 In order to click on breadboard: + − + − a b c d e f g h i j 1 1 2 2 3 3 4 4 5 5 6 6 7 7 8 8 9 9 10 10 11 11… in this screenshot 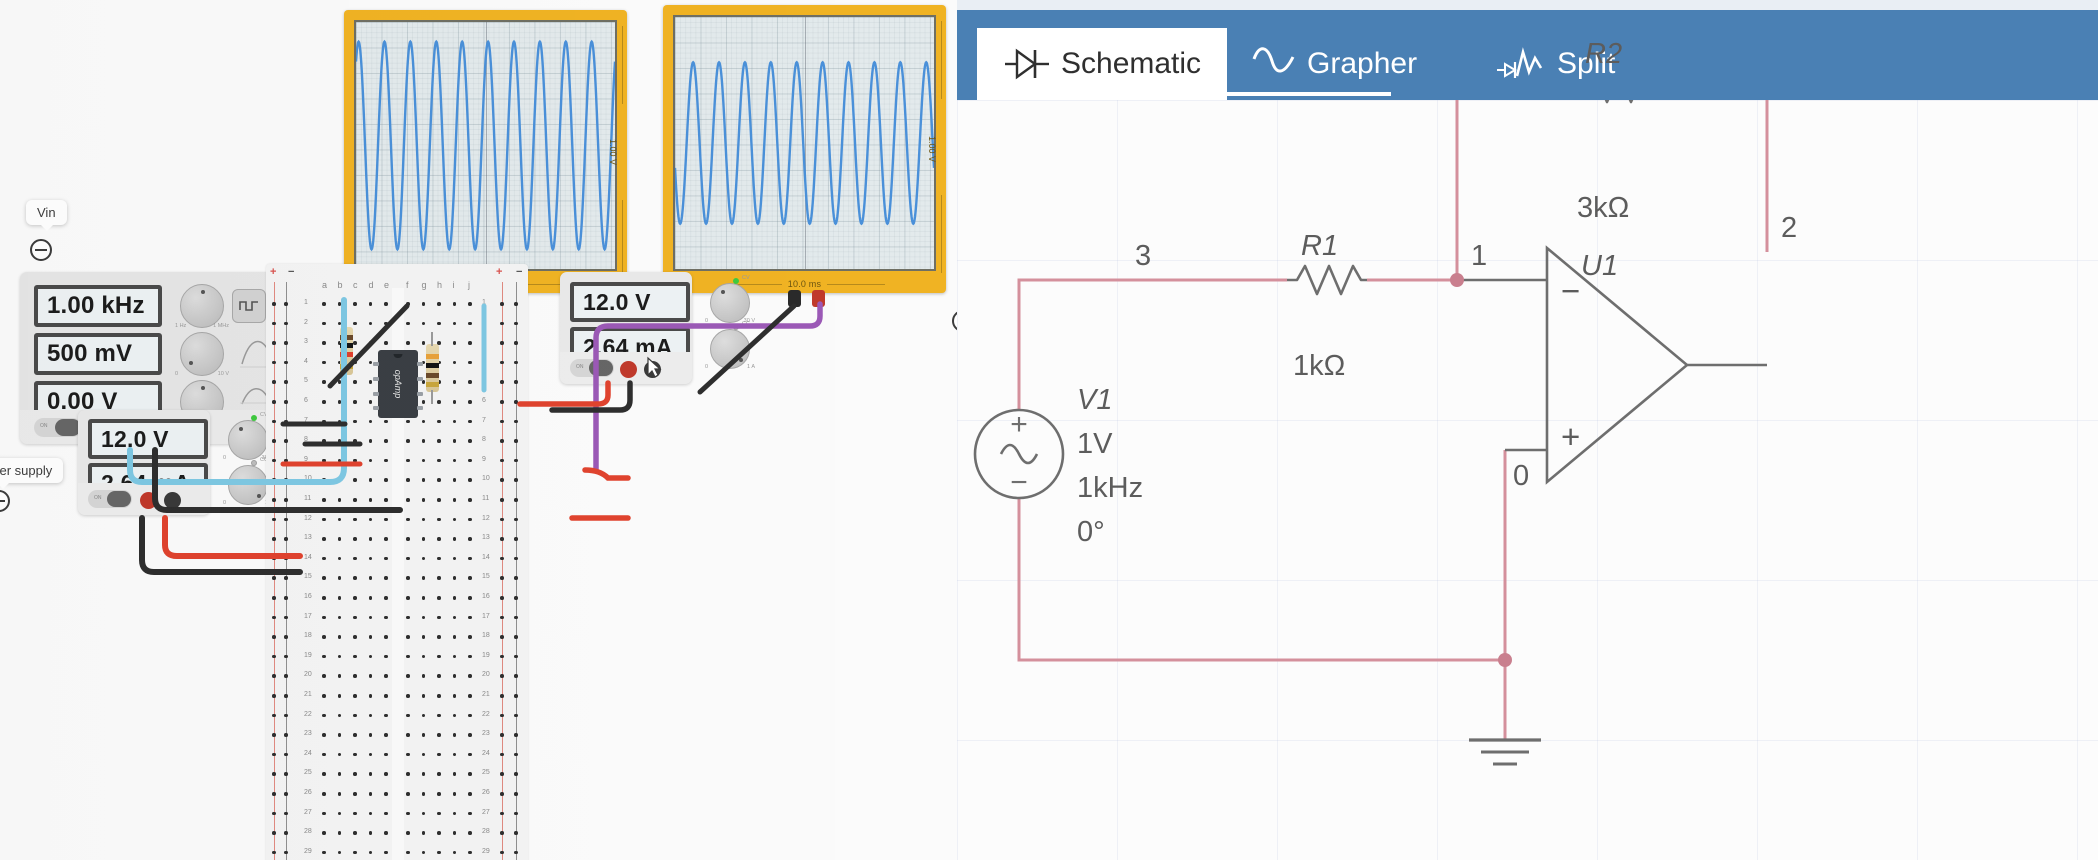, I will do `click(397, 562)`.